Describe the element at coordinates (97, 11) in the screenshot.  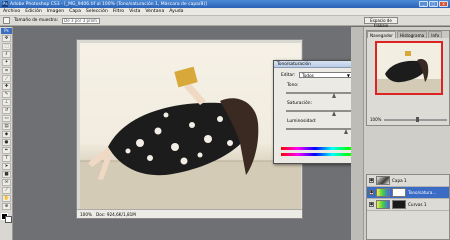
I see `menu-seleccion: Selección` at that location.